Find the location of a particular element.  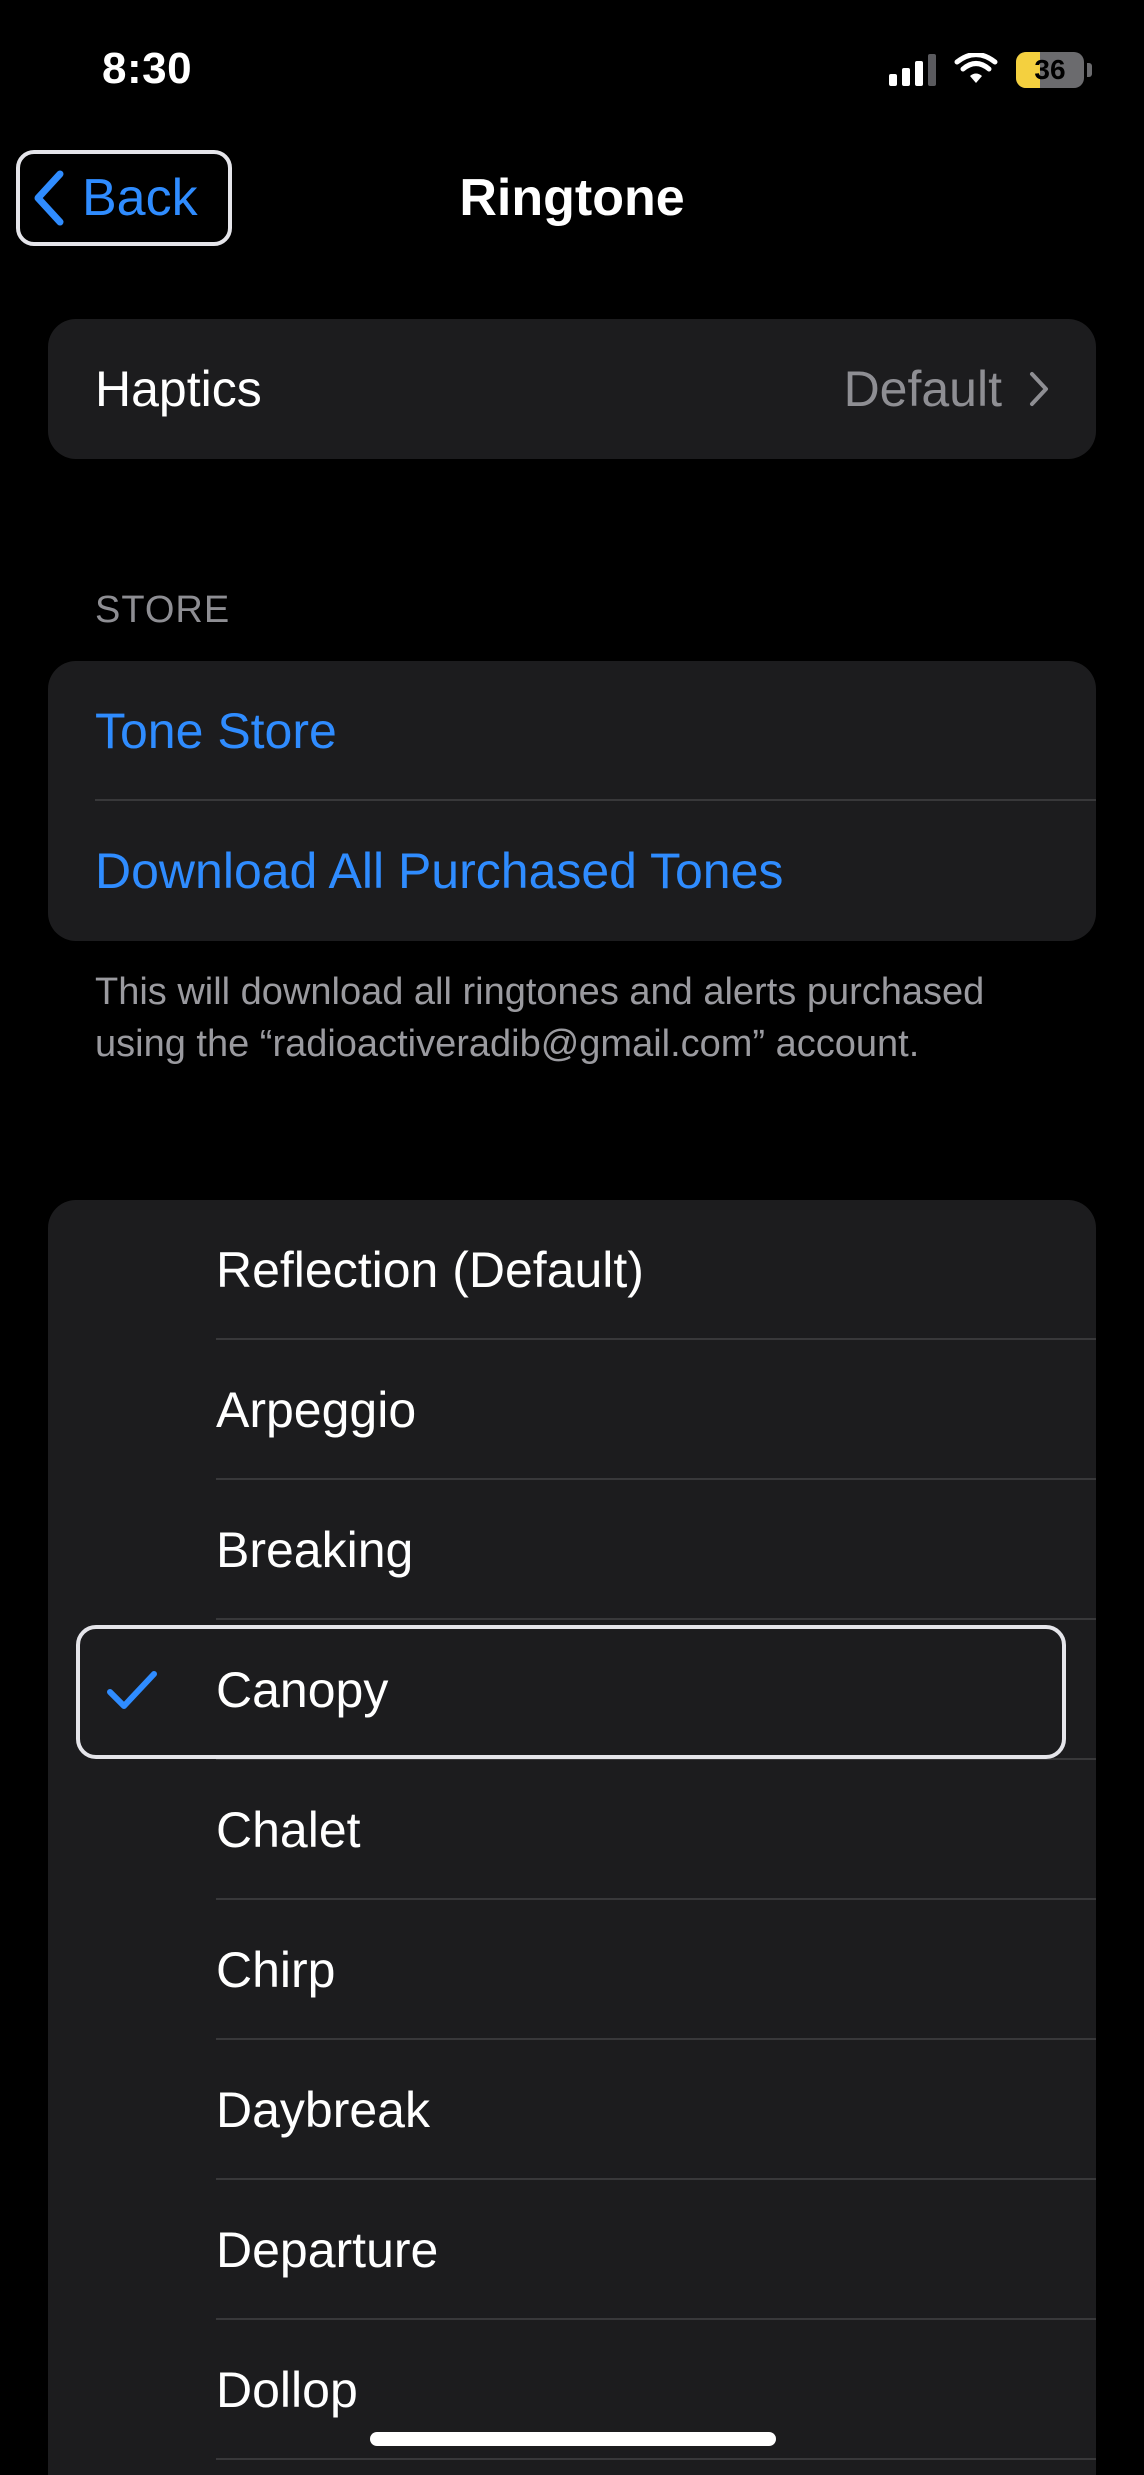

haptics-label: Haptics is located at coordinates (178, 389).